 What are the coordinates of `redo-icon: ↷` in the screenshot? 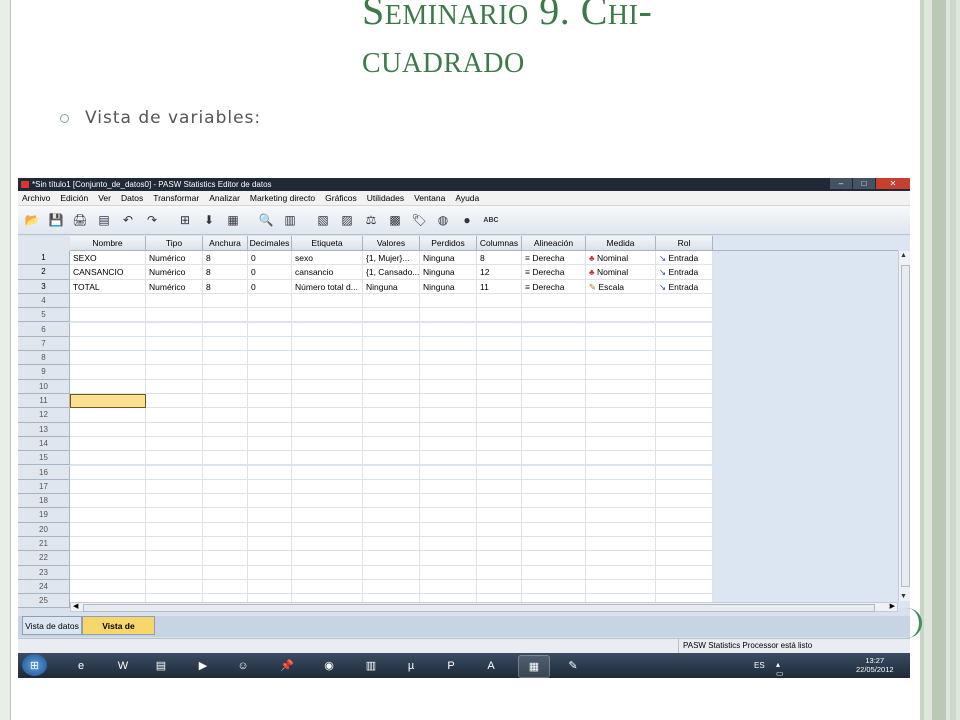 It's located at (152, 220).